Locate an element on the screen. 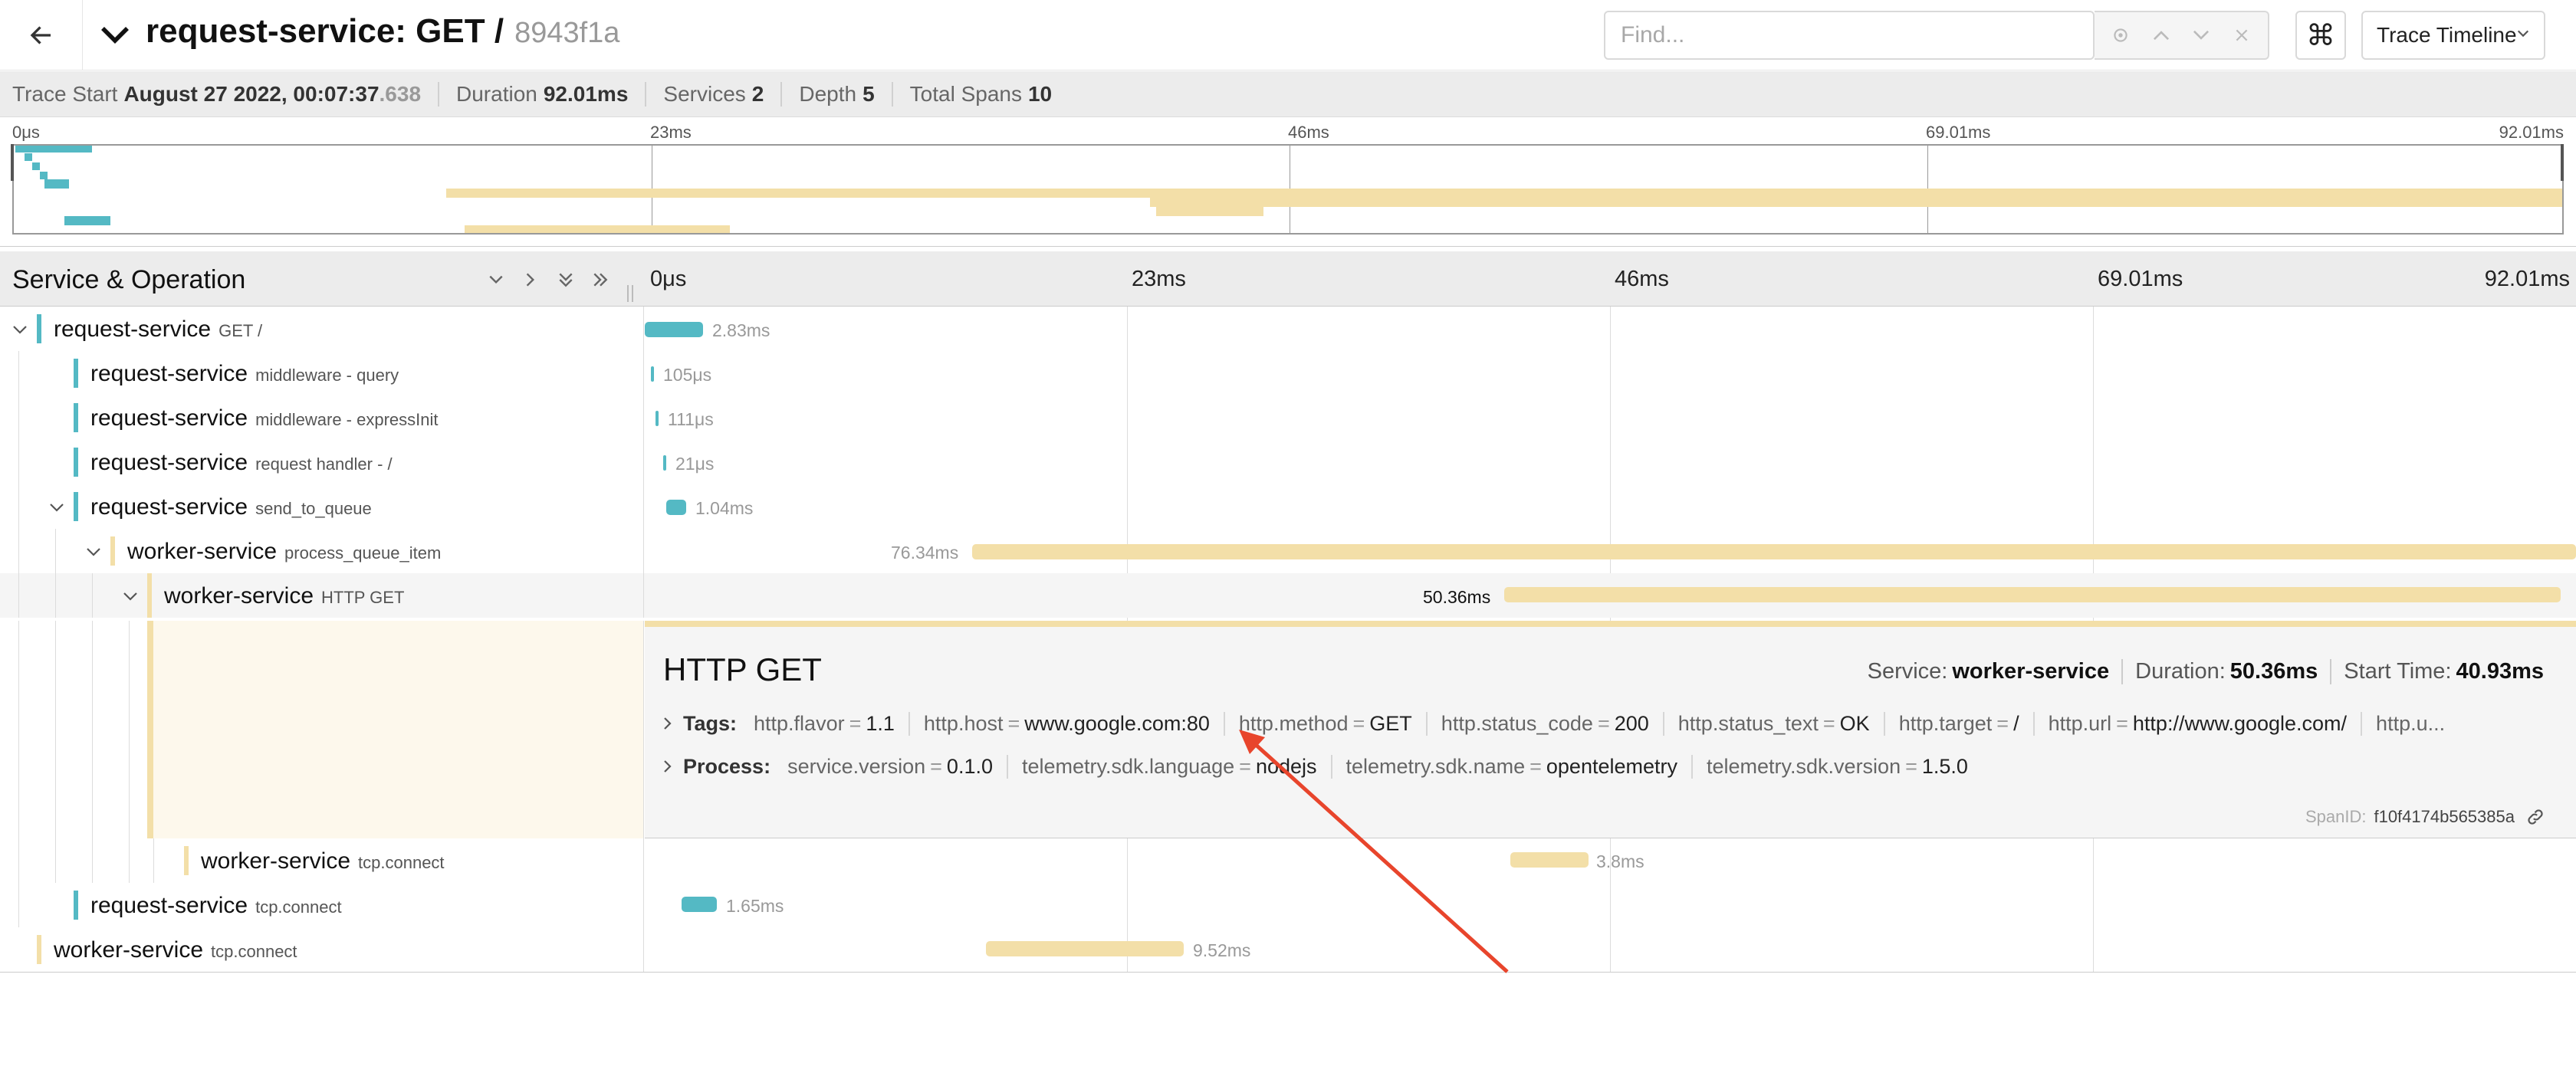 Image resolution: width=2576 pixels, height=1076 pixels. span-name-cell: request-service send_to_queue is located at coordinates (322, 506).